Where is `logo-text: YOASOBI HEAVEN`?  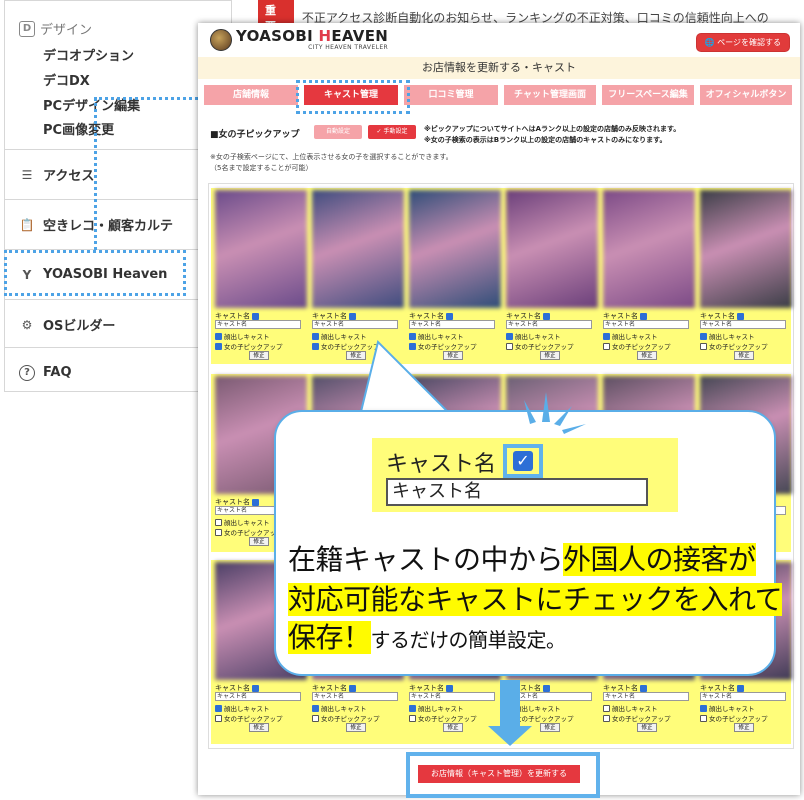
logo-text: YOASOBI HEAVEN is located at coordinates (312, 36).